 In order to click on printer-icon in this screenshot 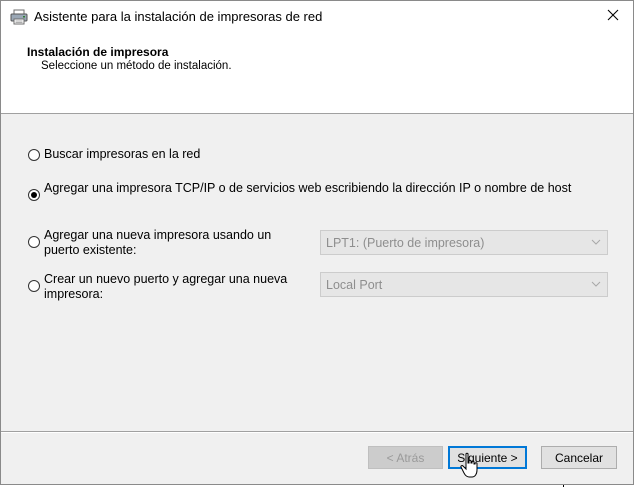, I will do `click(19, 17)`.